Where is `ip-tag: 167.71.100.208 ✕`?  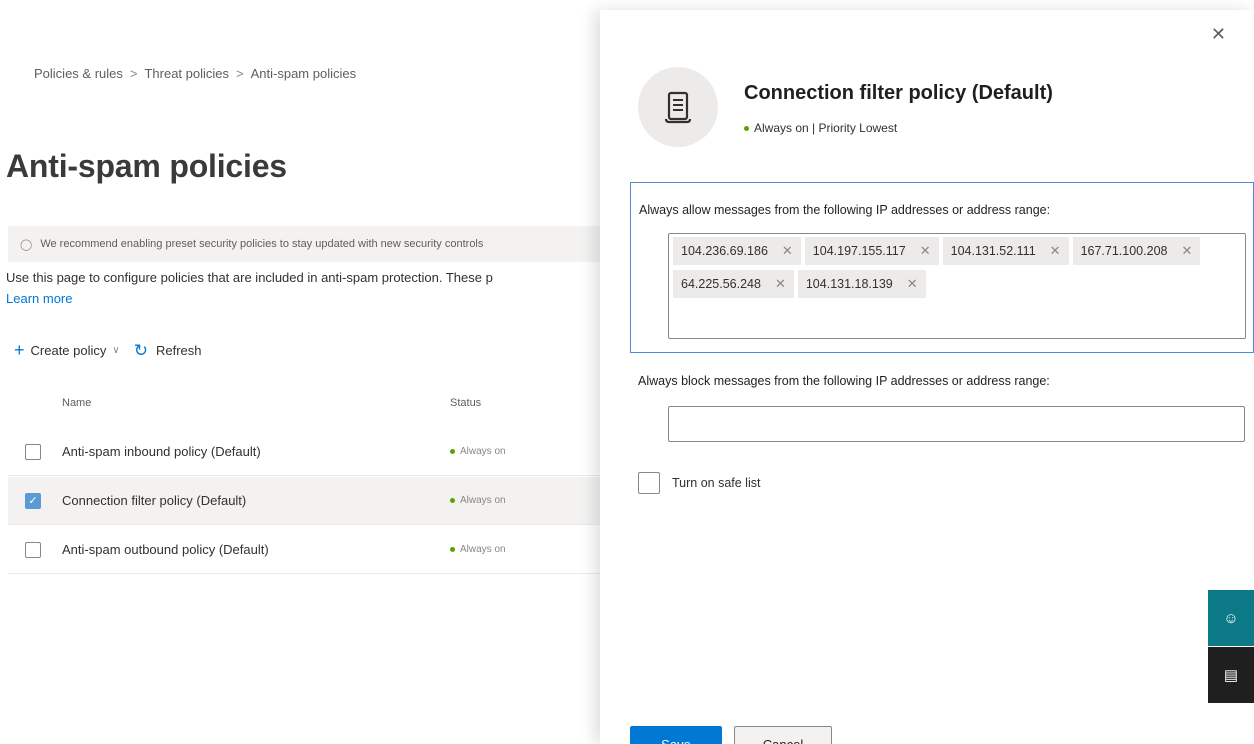 ip-tag: 167.71.100.208 ✕ is located at coordinates (1136, 251).